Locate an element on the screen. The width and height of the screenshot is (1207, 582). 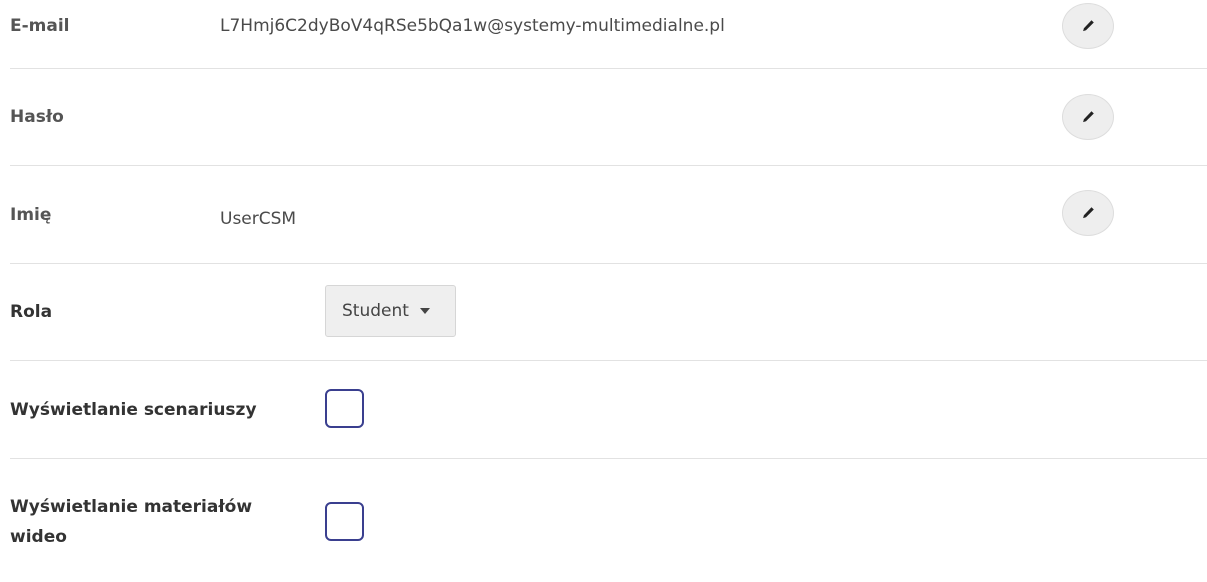
edit-password-button is located at coordinates (1088, 117).